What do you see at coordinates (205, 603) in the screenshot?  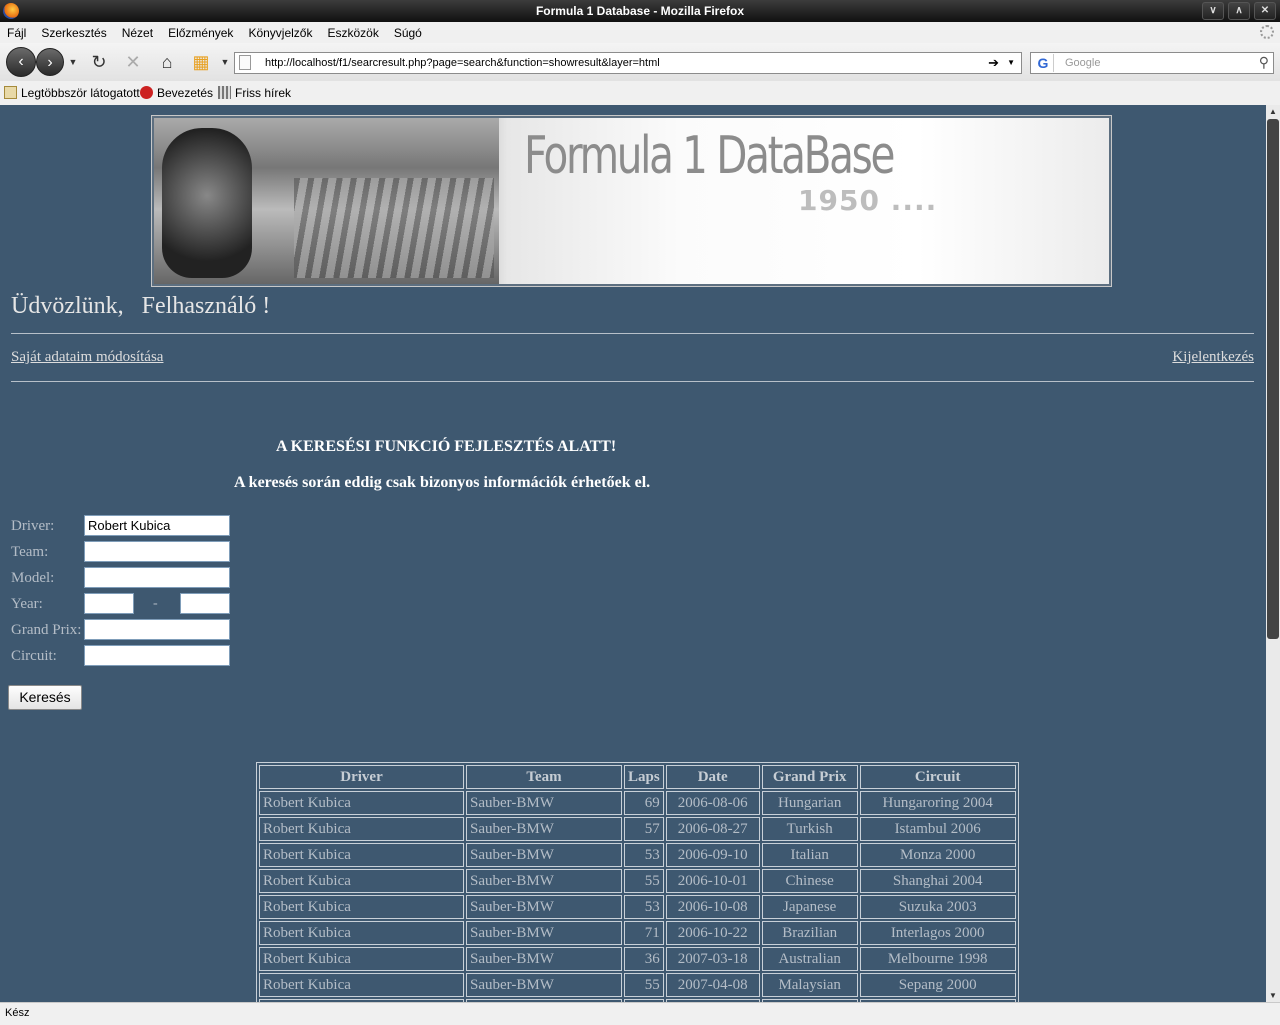 I see `year-to-input` at bounding box center [205, 603].